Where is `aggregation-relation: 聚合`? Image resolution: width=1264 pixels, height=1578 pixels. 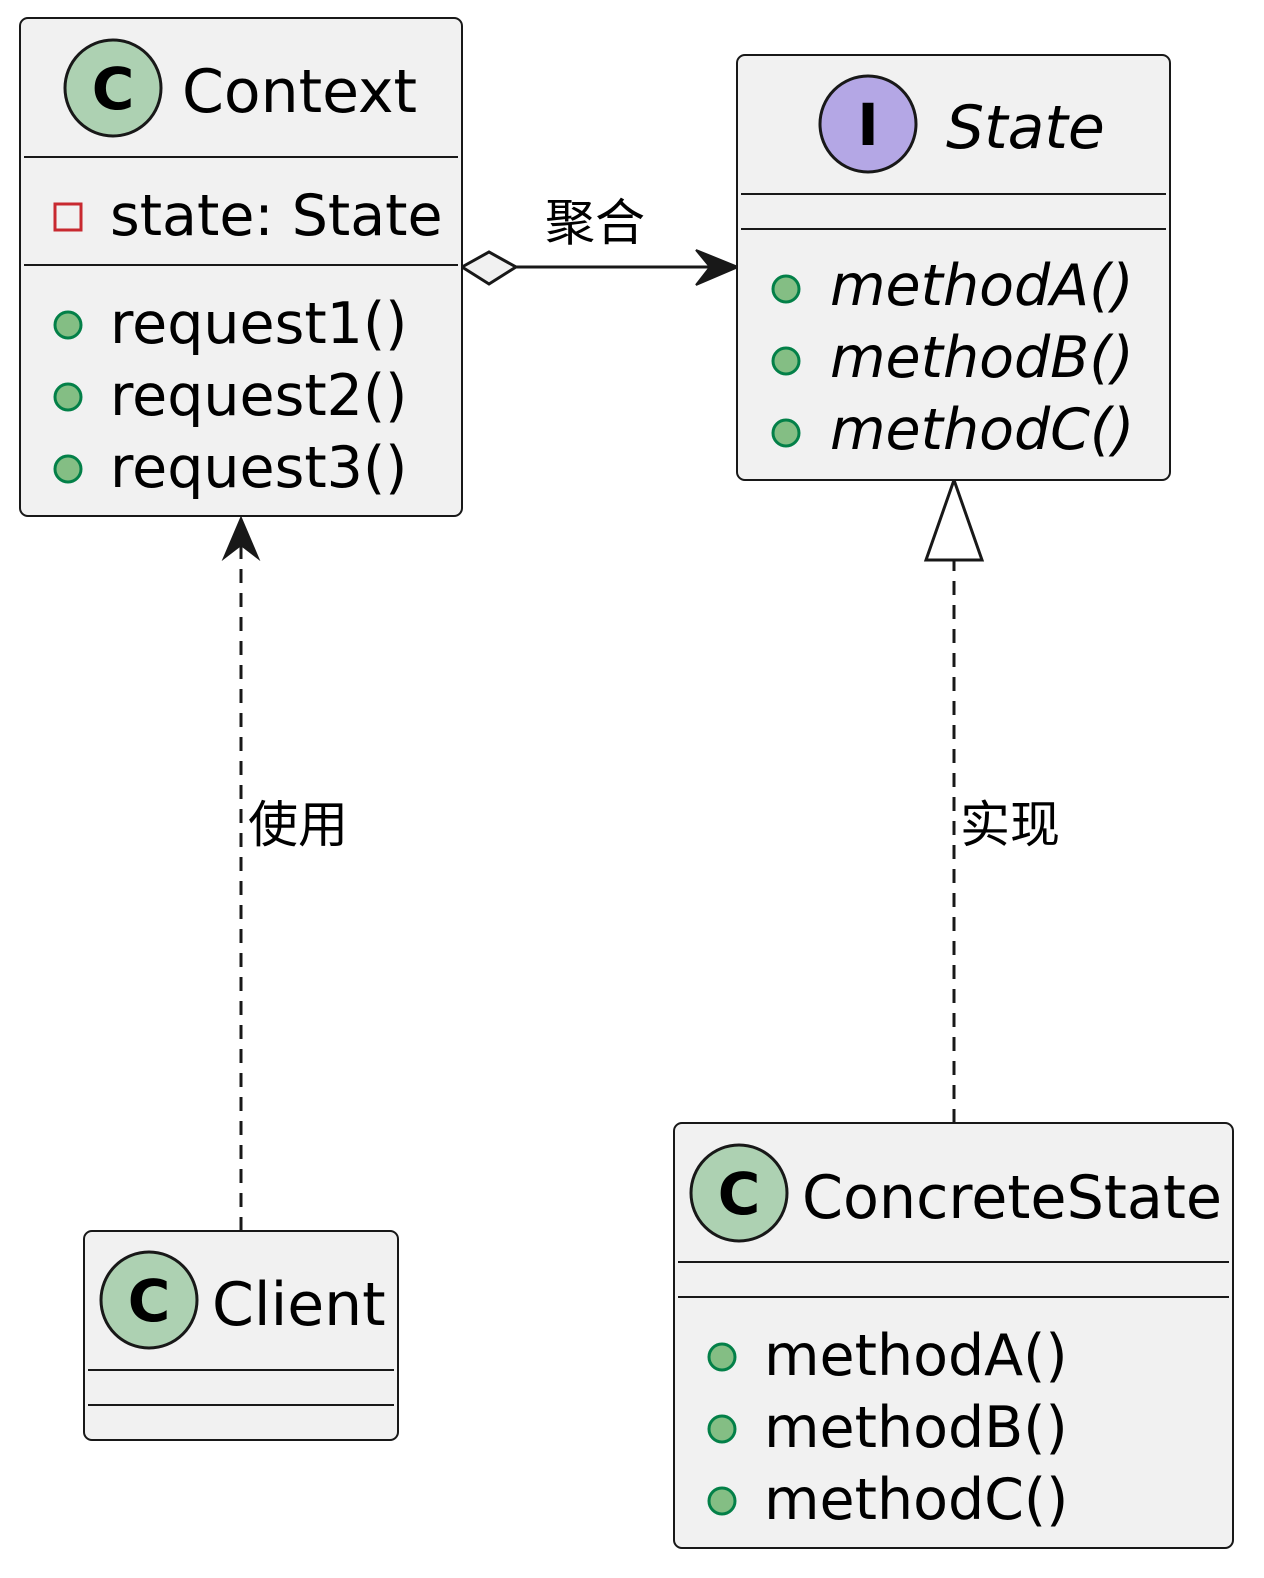
aggregation-relation: 聚合 is located at coordinates (600, 240).